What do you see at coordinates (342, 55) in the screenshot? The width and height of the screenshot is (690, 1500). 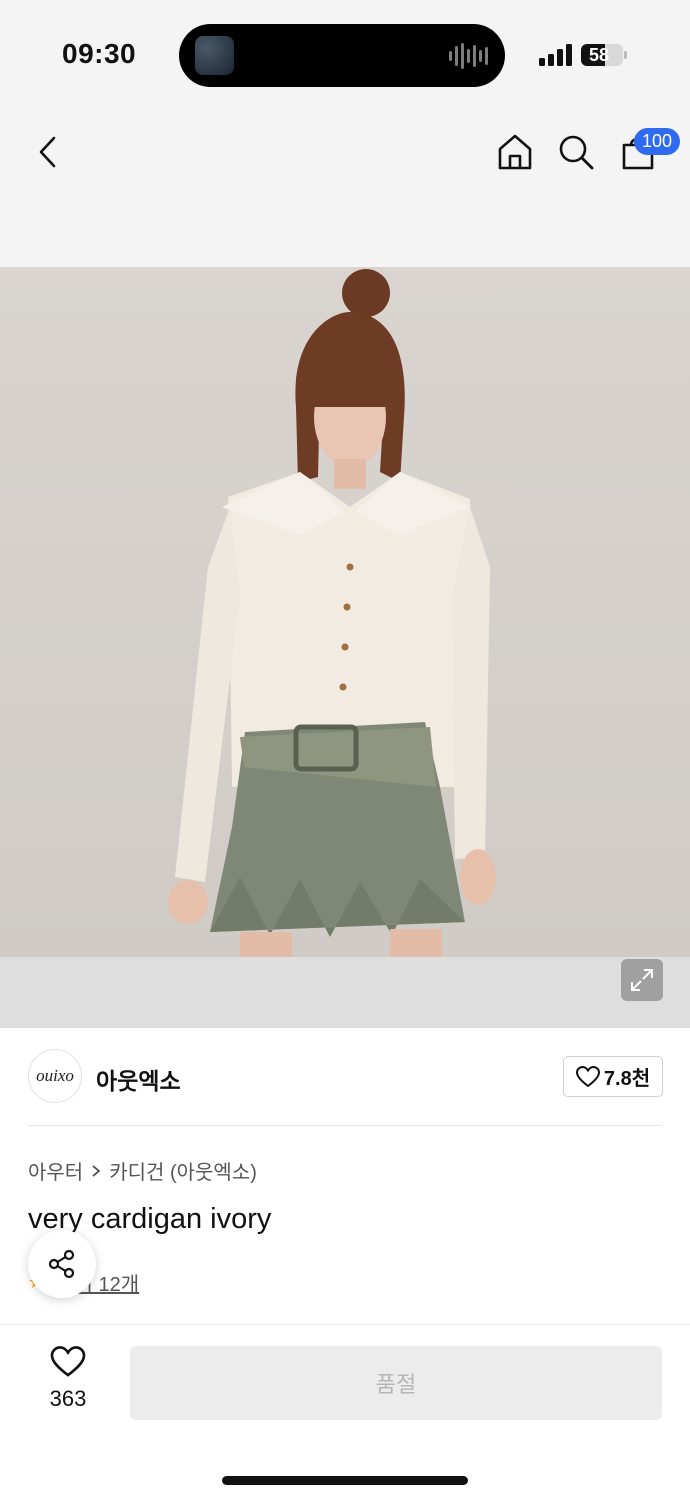 I see `dynamic-island` at bounding box center [342, 55].